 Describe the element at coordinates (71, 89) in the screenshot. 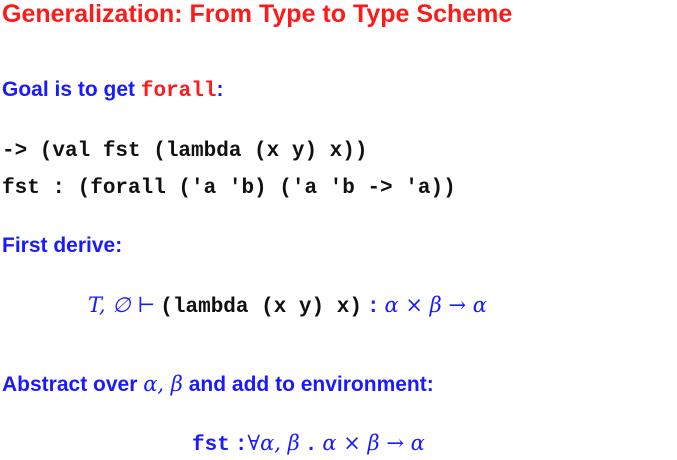

I see `goal-prefix: Goal is to get` at that location.